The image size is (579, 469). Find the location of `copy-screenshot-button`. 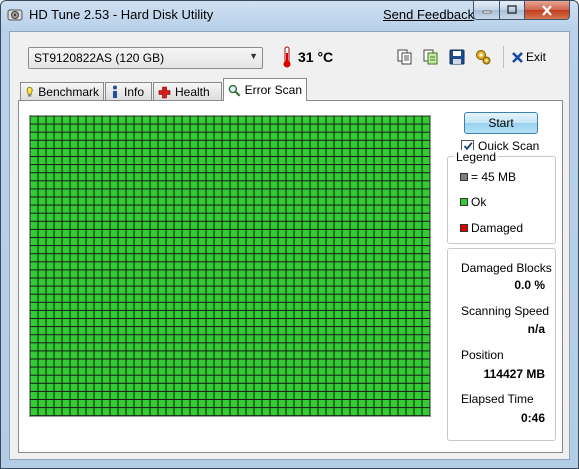

copy-screenshot-button is located at coordinates (431, 57).